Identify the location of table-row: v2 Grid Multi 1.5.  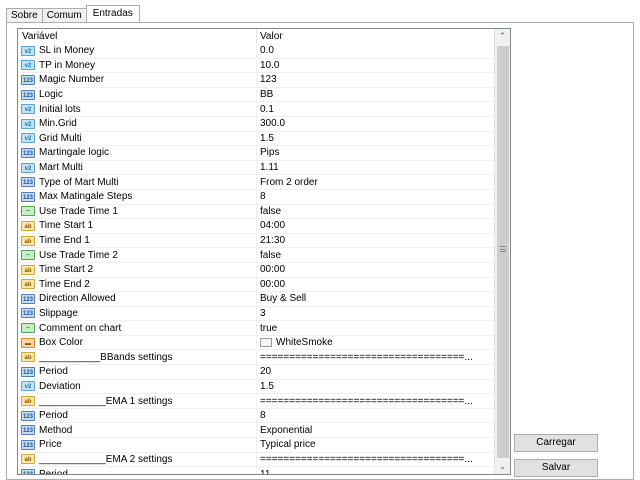
(257, 139).